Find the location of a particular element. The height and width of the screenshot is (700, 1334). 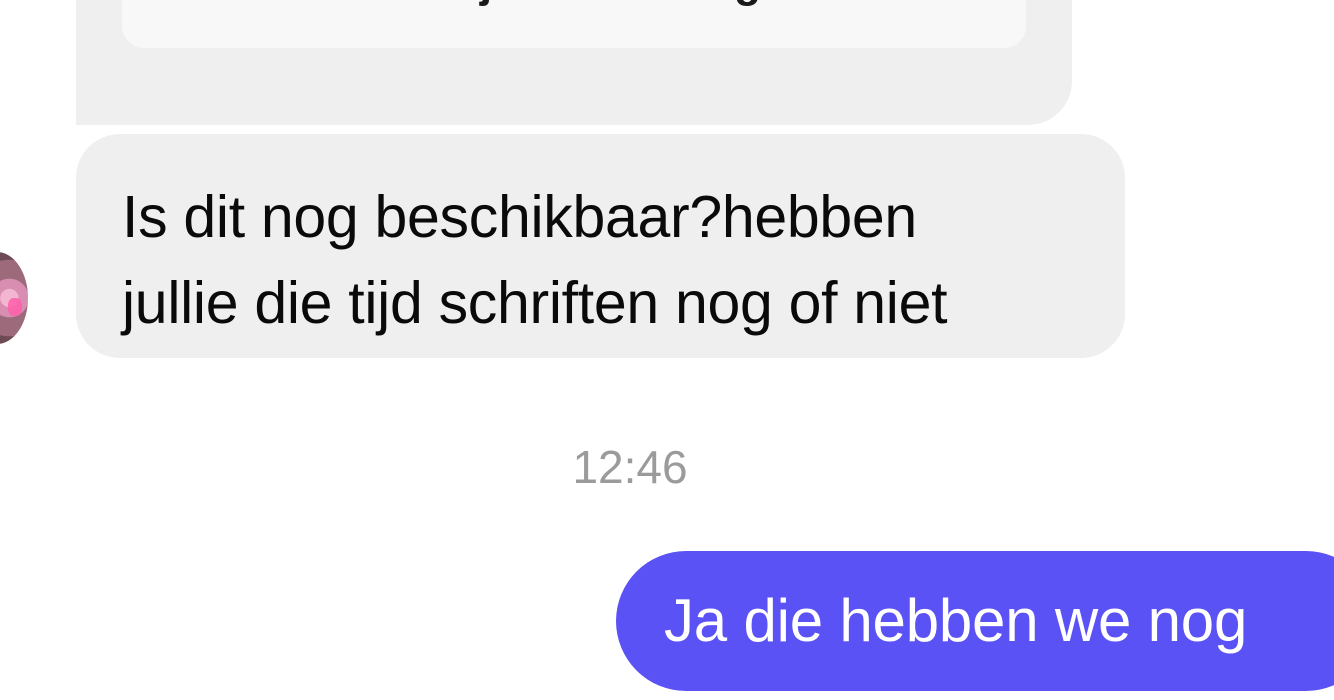

listing-preview-card: Bekijk aanbieding is located at coordinates (574, 24).